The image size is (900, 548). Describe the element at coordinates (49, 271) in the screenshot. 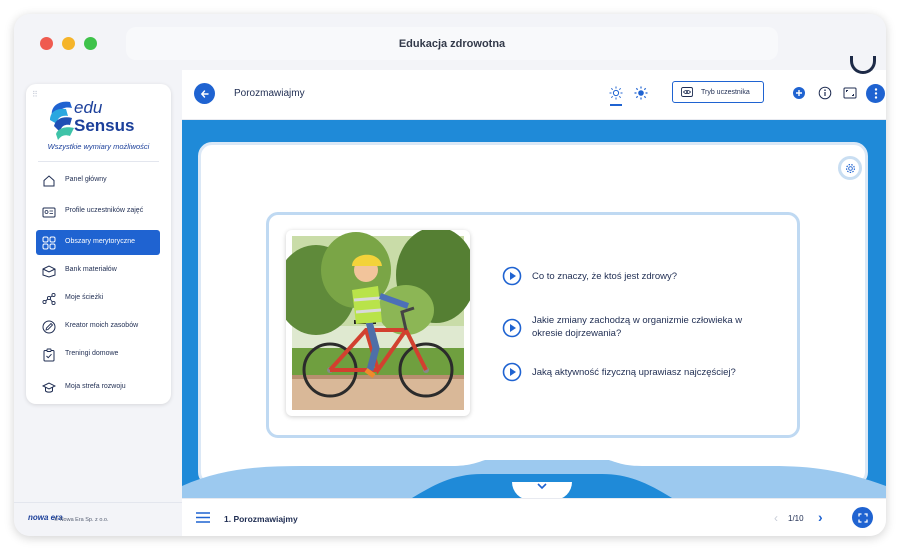

I see `box-icon` at that location.